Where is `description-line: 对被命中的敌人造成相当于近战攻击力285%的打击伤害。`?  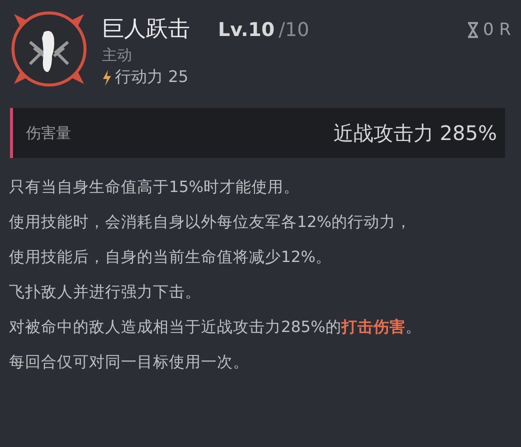 description-line: 对被命中的敌人造成相当于近战攻击力285%的打击伤害。 is located at coordinates (215, 327).